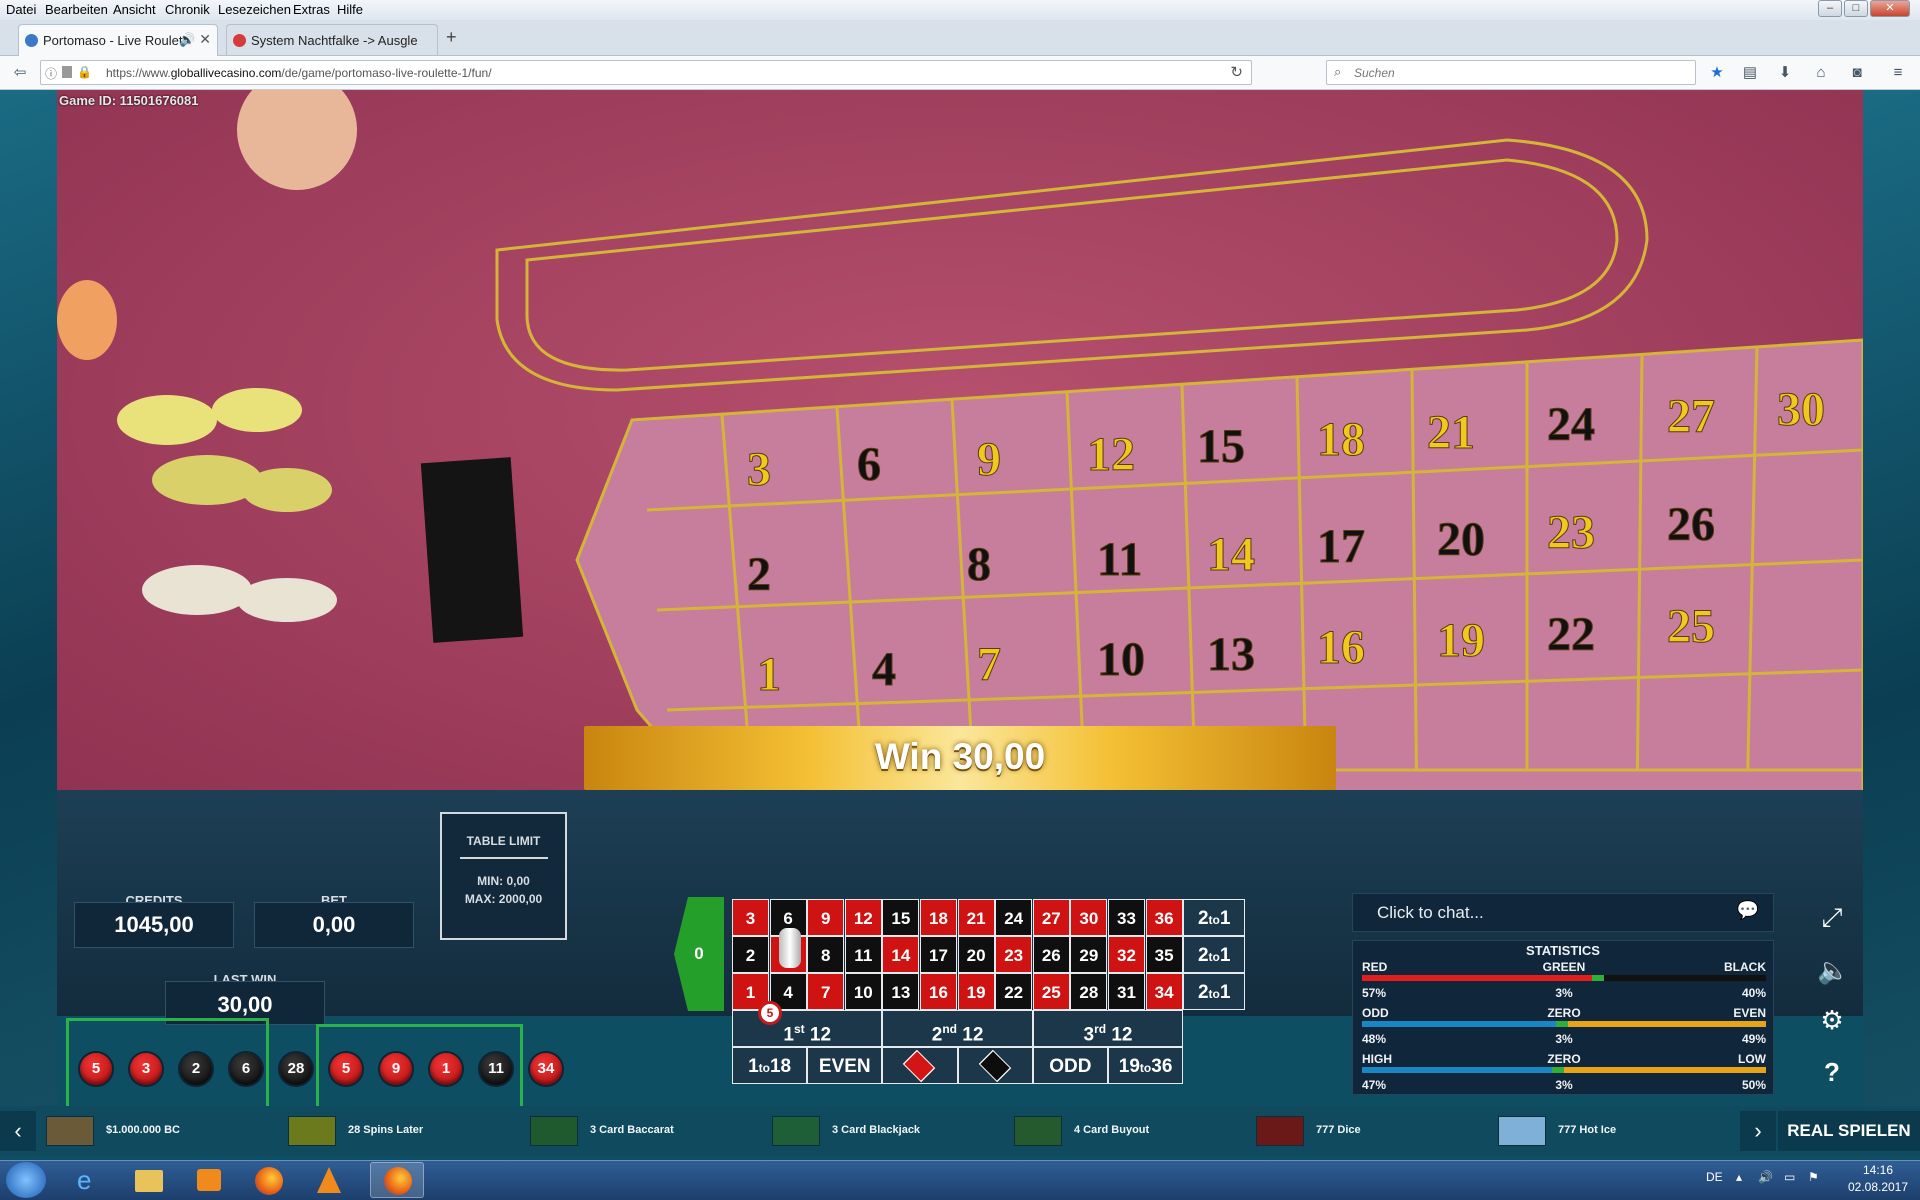 The width and height of the screenshot is (1920, 1200). I want to click on bet-number-17: 17, so click(938, 954).